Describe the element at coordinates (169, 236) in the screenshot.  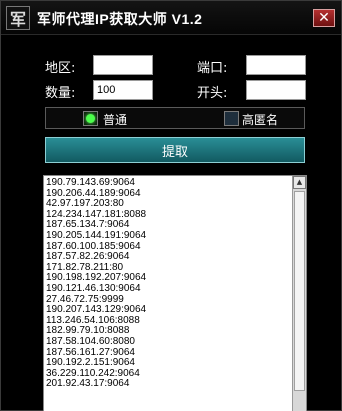
I see `result-line: 190.205.144.191:9064` at that location.